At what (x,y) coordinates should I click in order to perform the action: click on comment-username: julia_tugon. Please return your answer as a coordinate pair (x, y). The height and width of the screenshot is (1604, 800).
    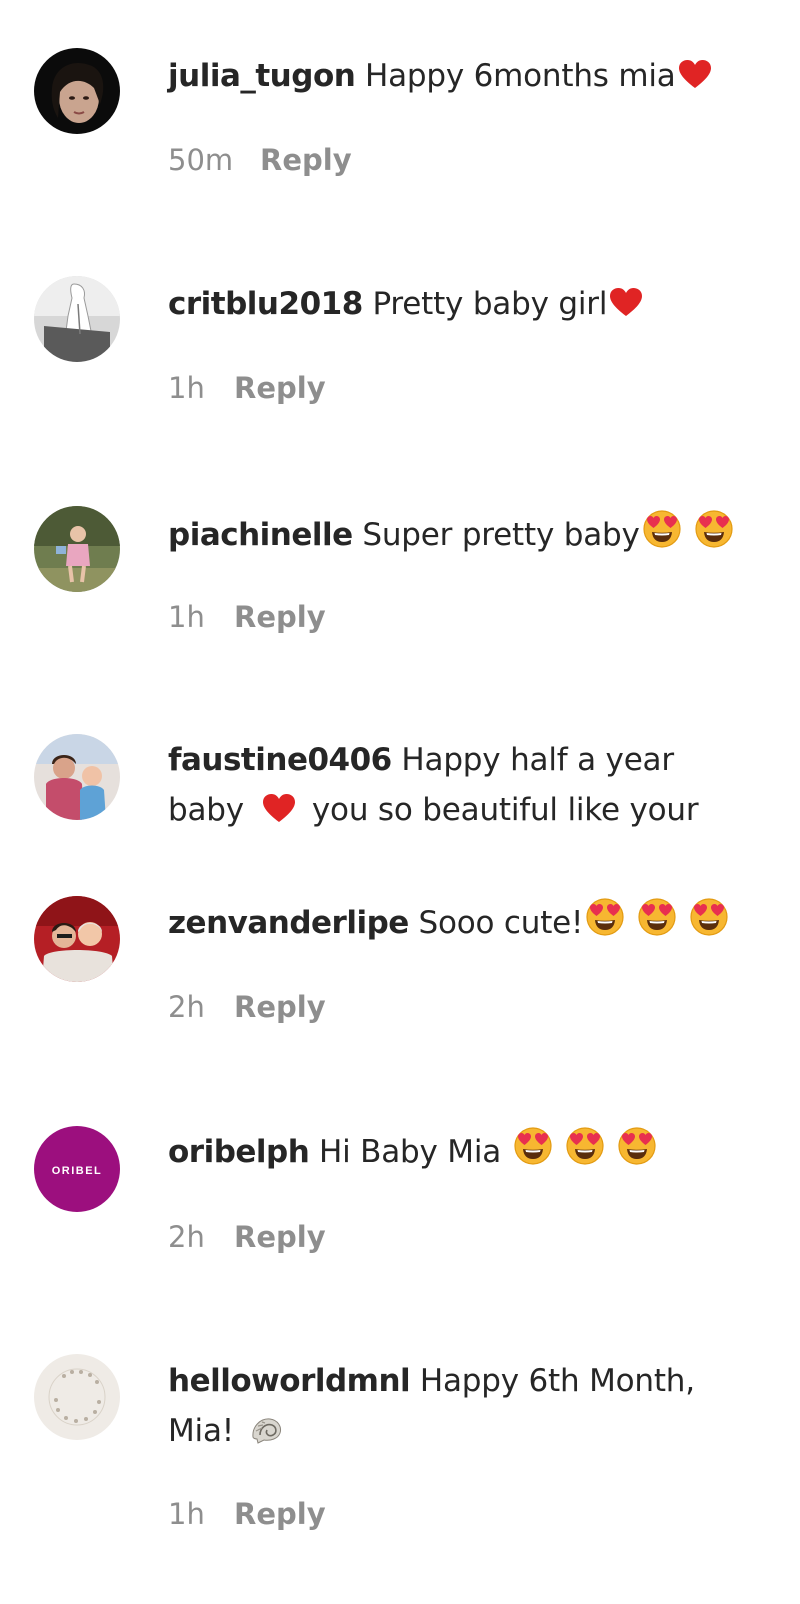
    Looking at the image, I should click on (262, 76).